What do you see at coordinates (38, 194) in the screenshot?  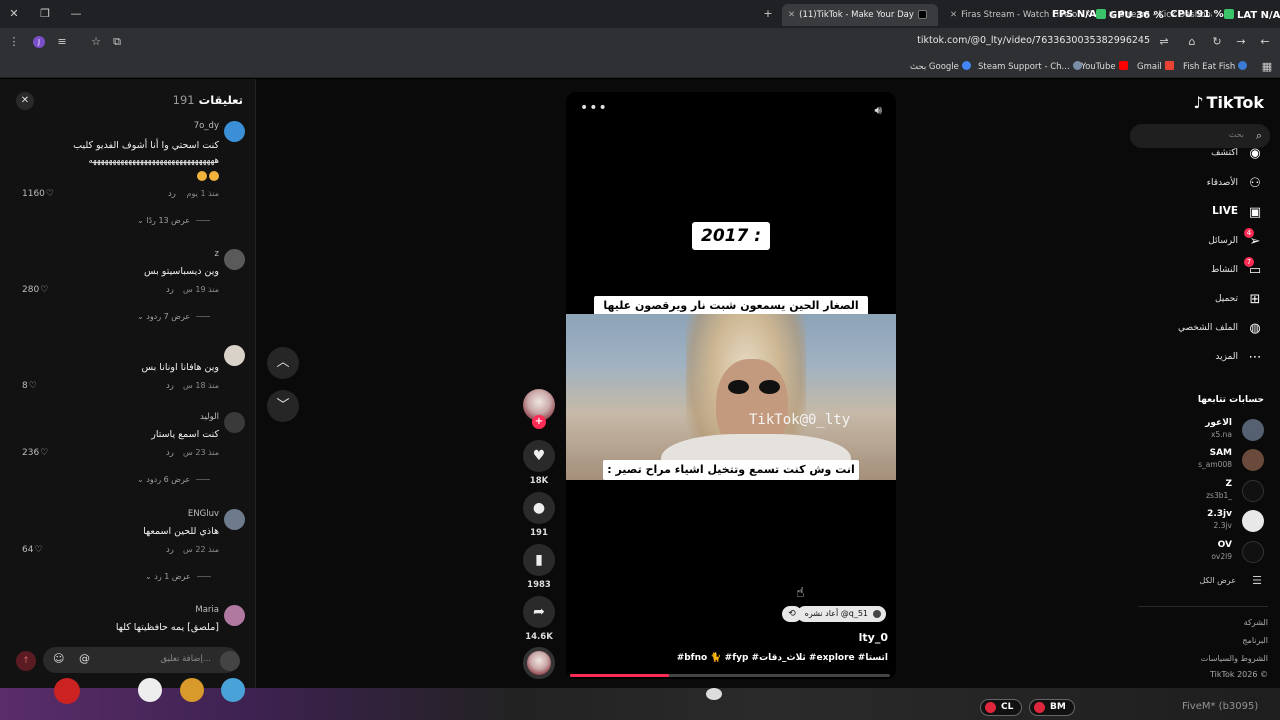 I see `comment-likes: 1160♡` at bounding box center [38, 194].